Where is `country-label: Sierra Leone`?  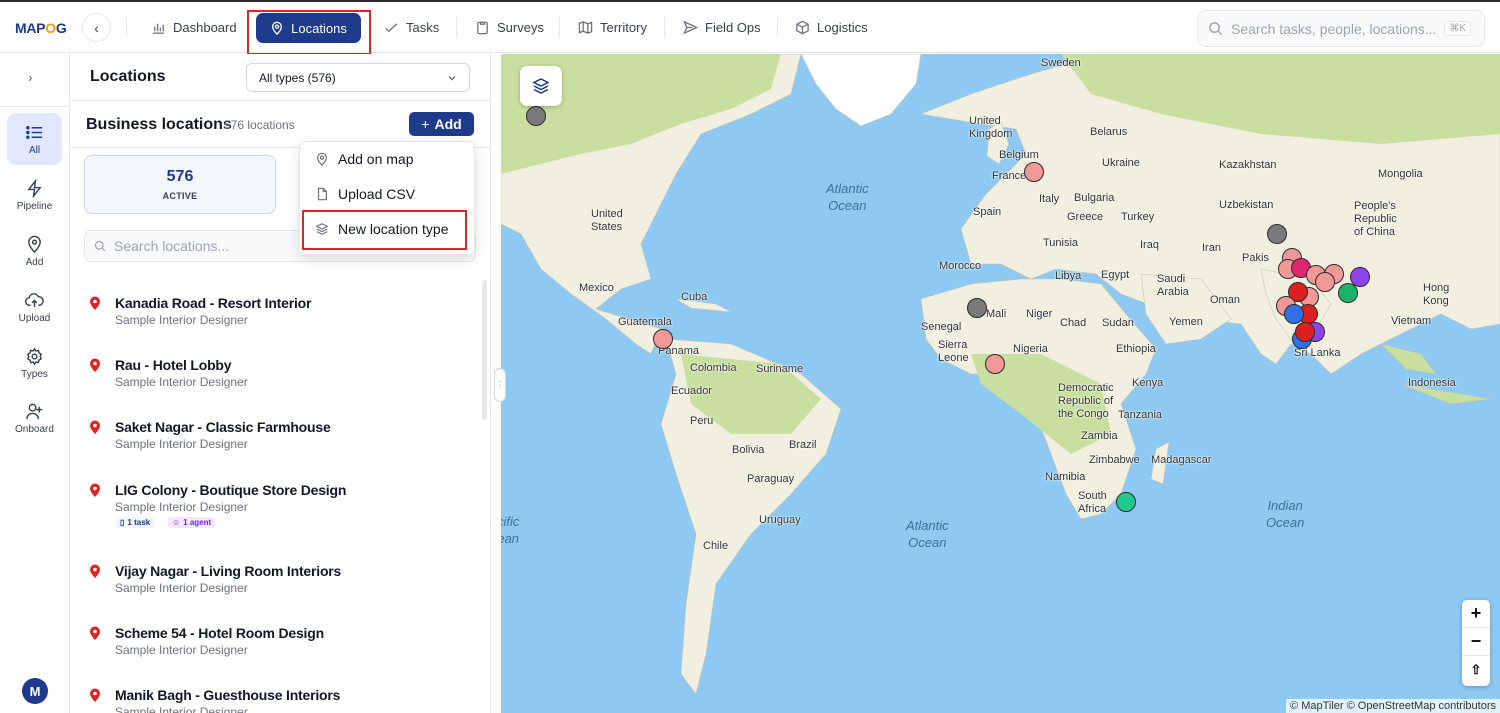
country-label: Sierra Leone is located at coordinates (953, 351).